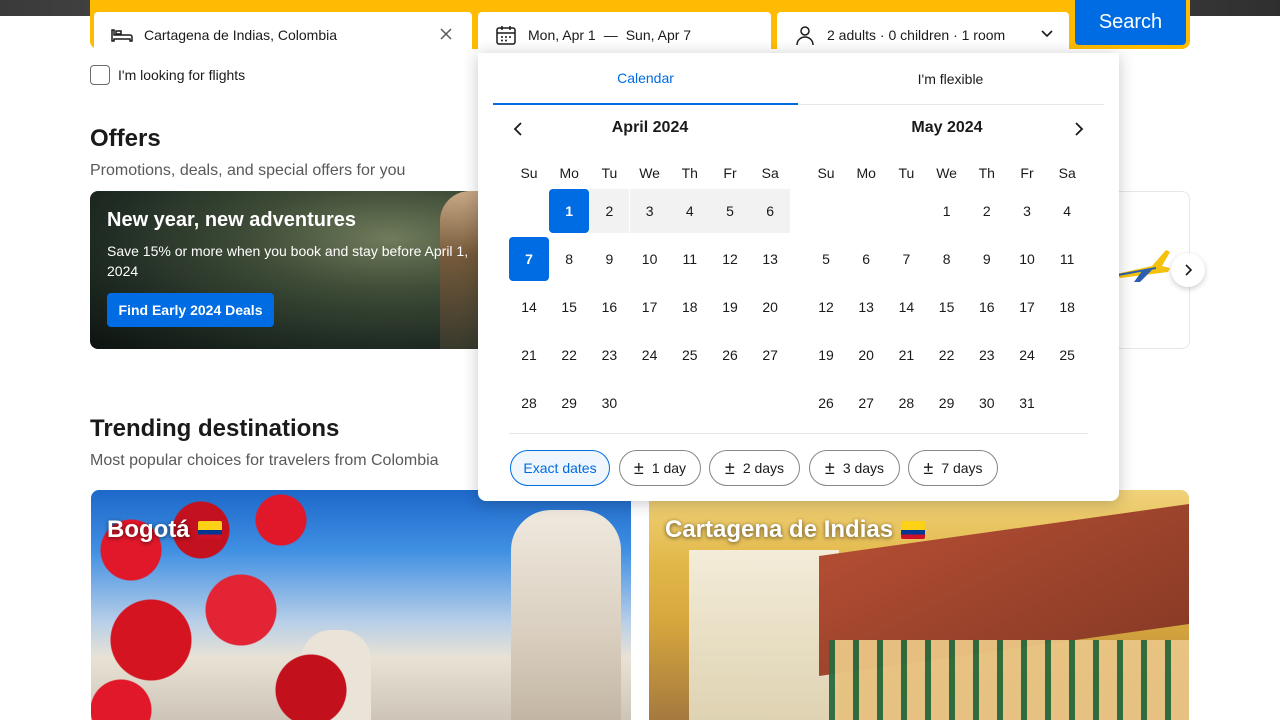 The width and height of the screenshot is (1280, 720). Describe the element at coordinates (361, 605) in the screenshot. I see `destination-card-bogota: Bogotá` at that location.